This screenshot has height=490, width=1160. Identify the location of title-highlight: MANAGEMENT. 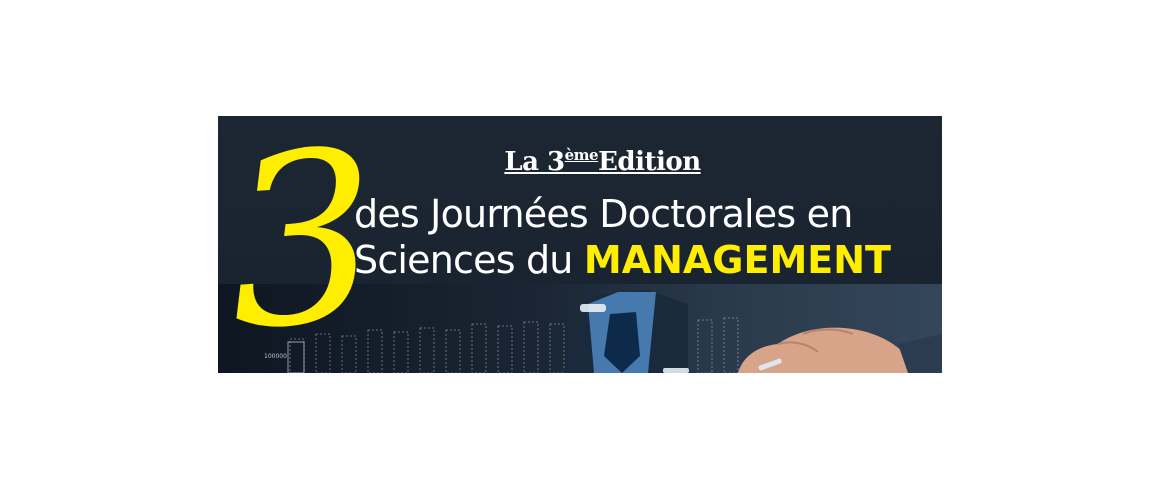
(737, 260).